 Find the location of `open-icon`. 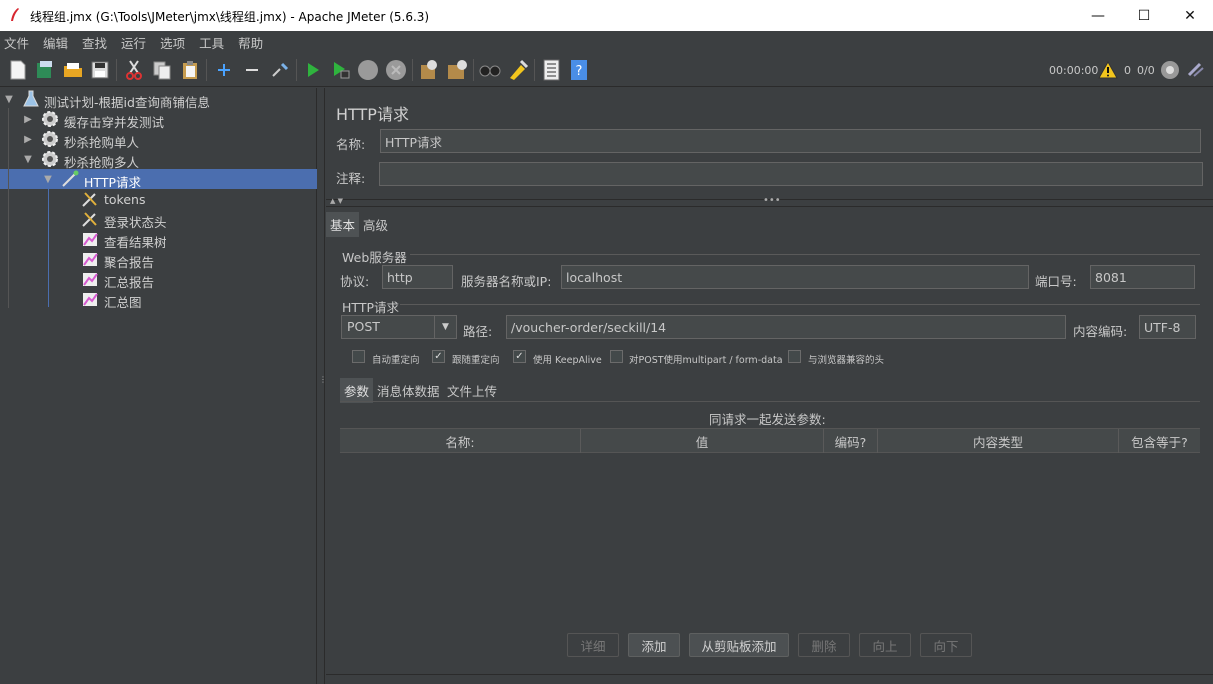

open-icon is located at coordinates (73, 70).